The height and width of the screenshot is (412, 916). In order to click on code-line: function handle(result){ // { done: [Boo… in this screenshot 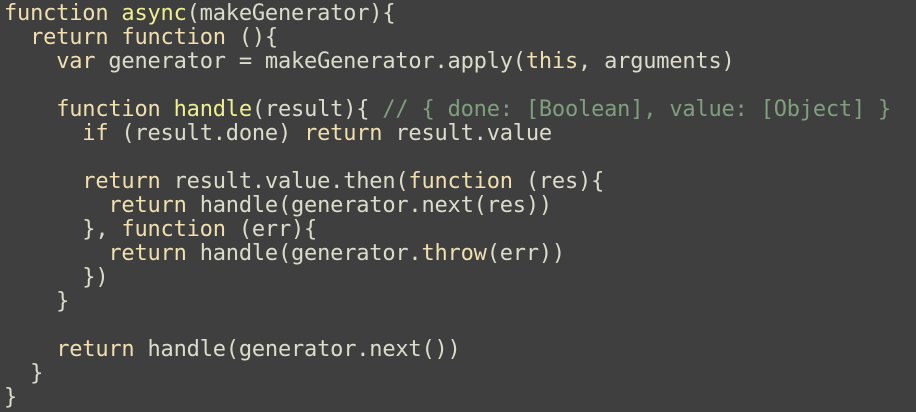, I will do `click(460, 110)`.